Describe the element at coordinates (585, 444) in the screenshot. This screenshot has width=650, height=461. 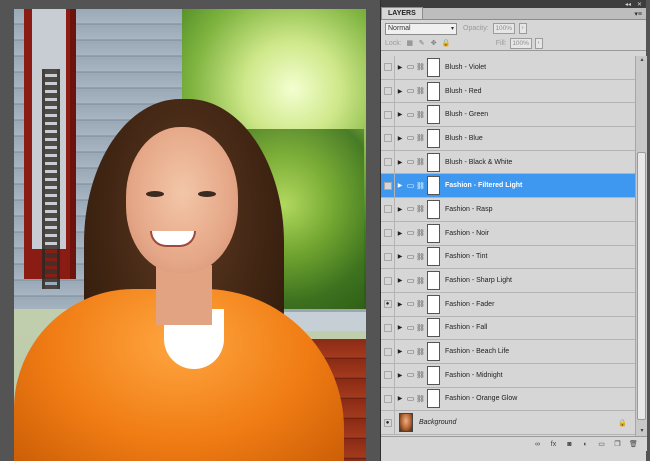
I see `adjustment-layer-icon: ◐` at that location.